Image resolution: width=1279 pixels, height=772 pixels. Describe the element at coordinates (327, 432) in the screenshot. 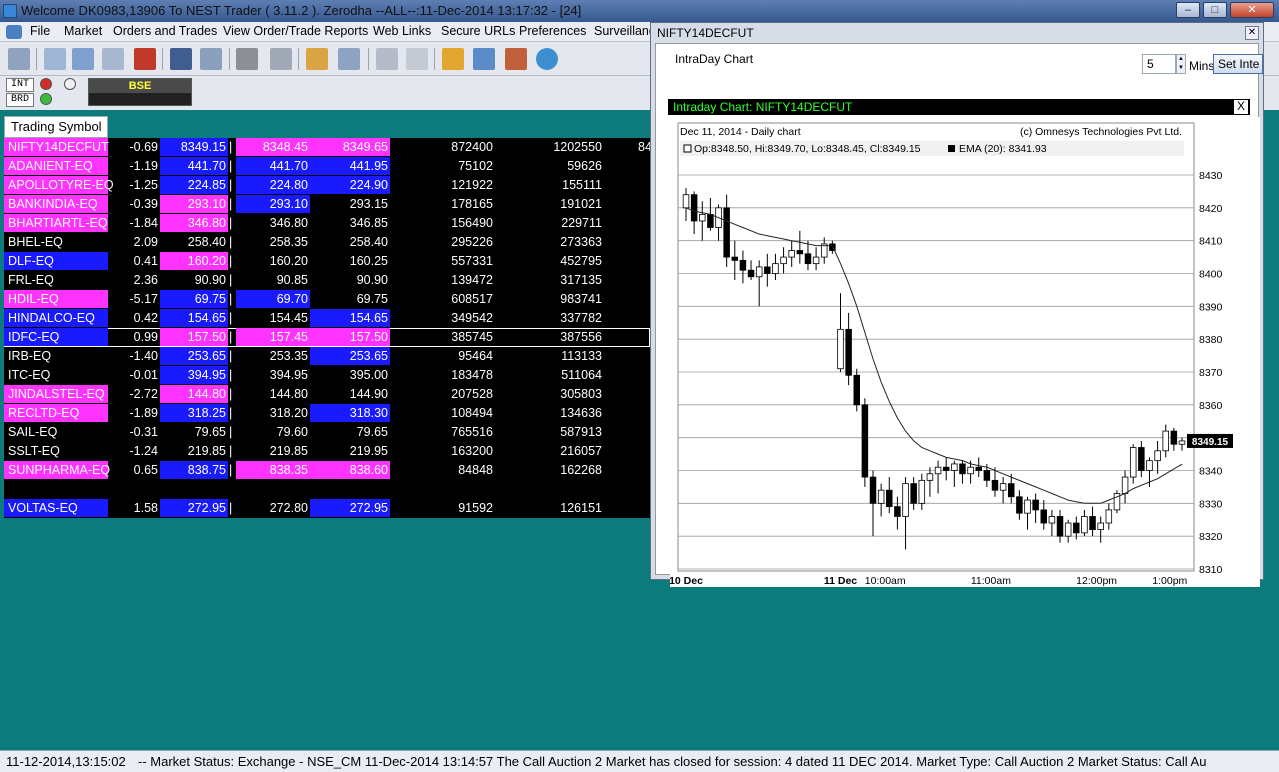

I see `table-row: SAIL-EQ -0.31 79.65 | 79.60 79.65 765516 587913` at that location.